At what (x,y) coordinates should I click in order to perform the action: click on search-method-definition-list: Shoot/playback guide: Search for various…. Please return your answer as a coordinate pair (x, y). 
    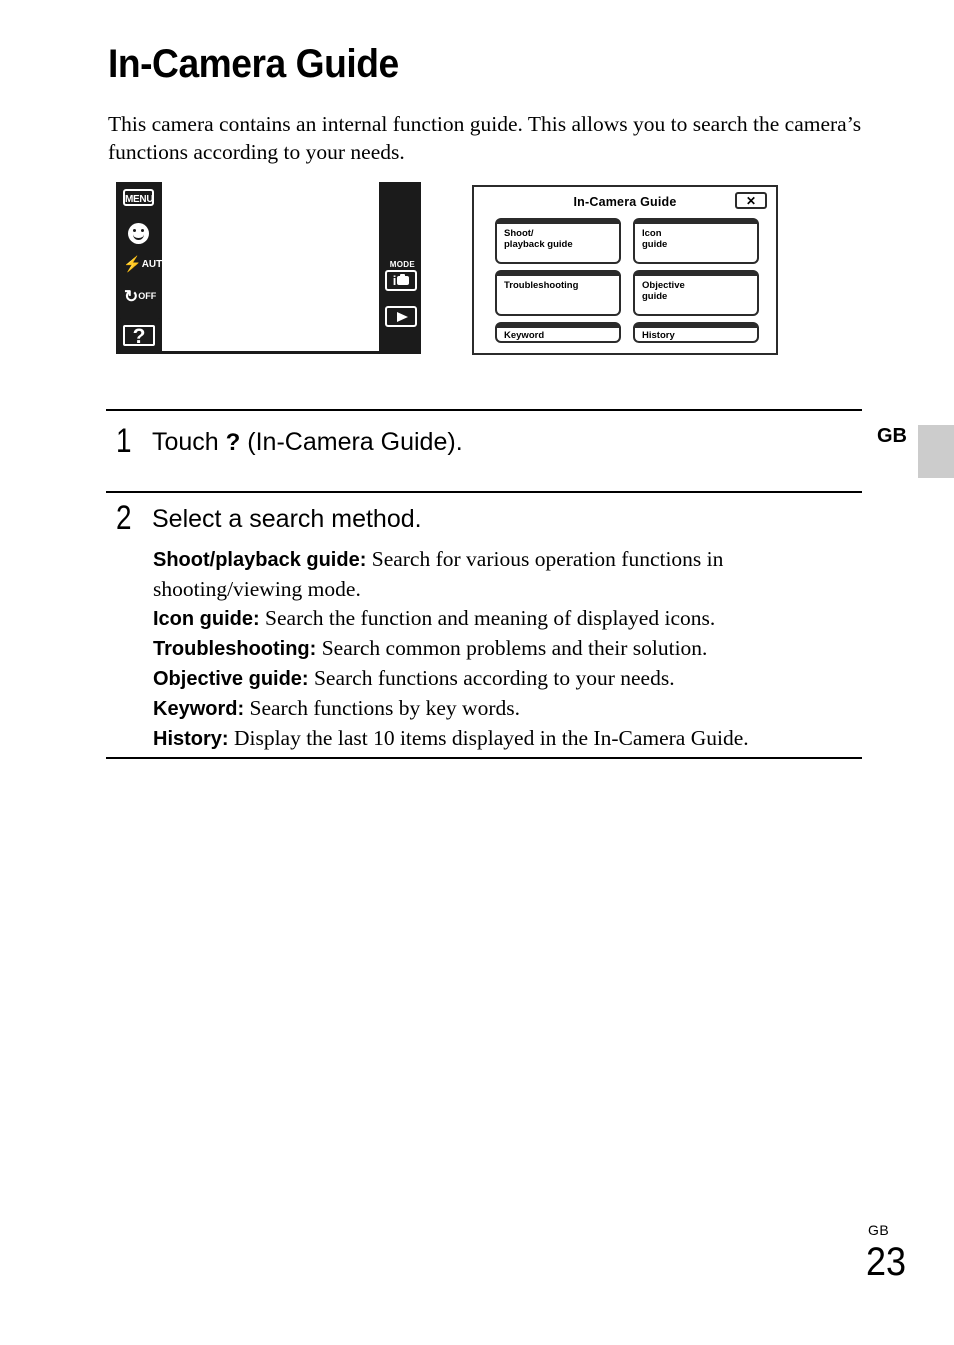
    Looking at the image, I should click on (509, 649).